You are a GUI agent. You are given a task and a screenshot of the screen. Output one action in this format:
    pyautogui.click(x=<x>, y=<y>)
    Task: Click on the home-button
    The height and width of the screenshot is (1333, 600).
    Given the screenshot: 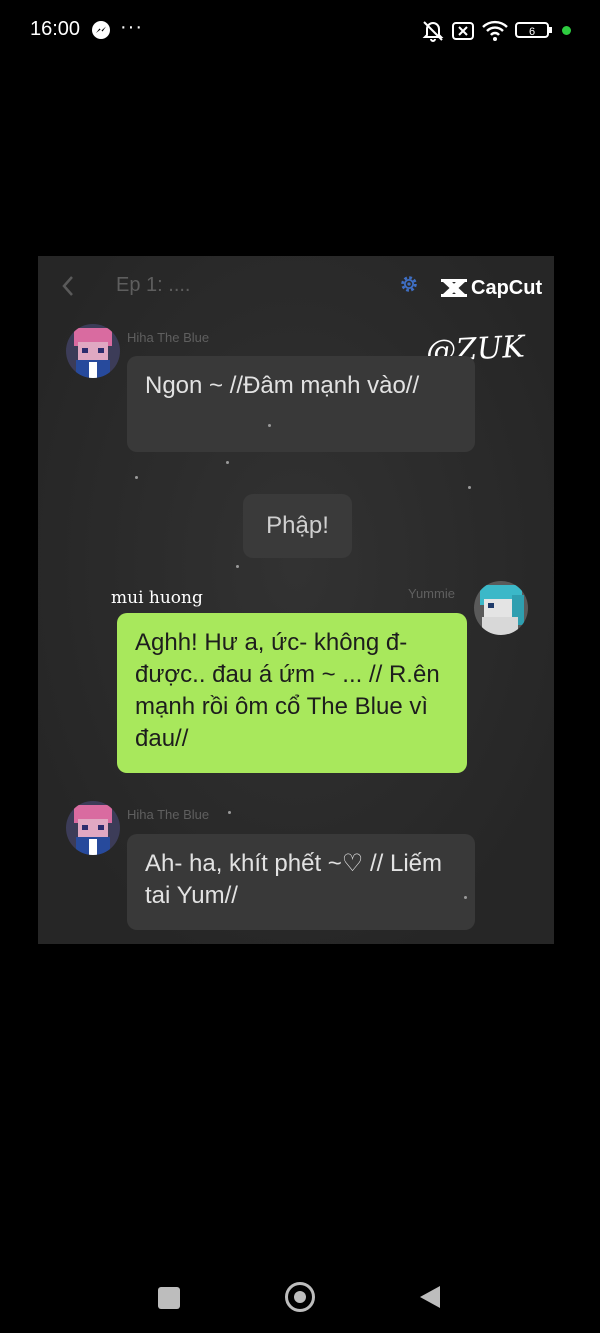 What is the action you would take?
    pyautogui.click(x=300, y=1297)
    